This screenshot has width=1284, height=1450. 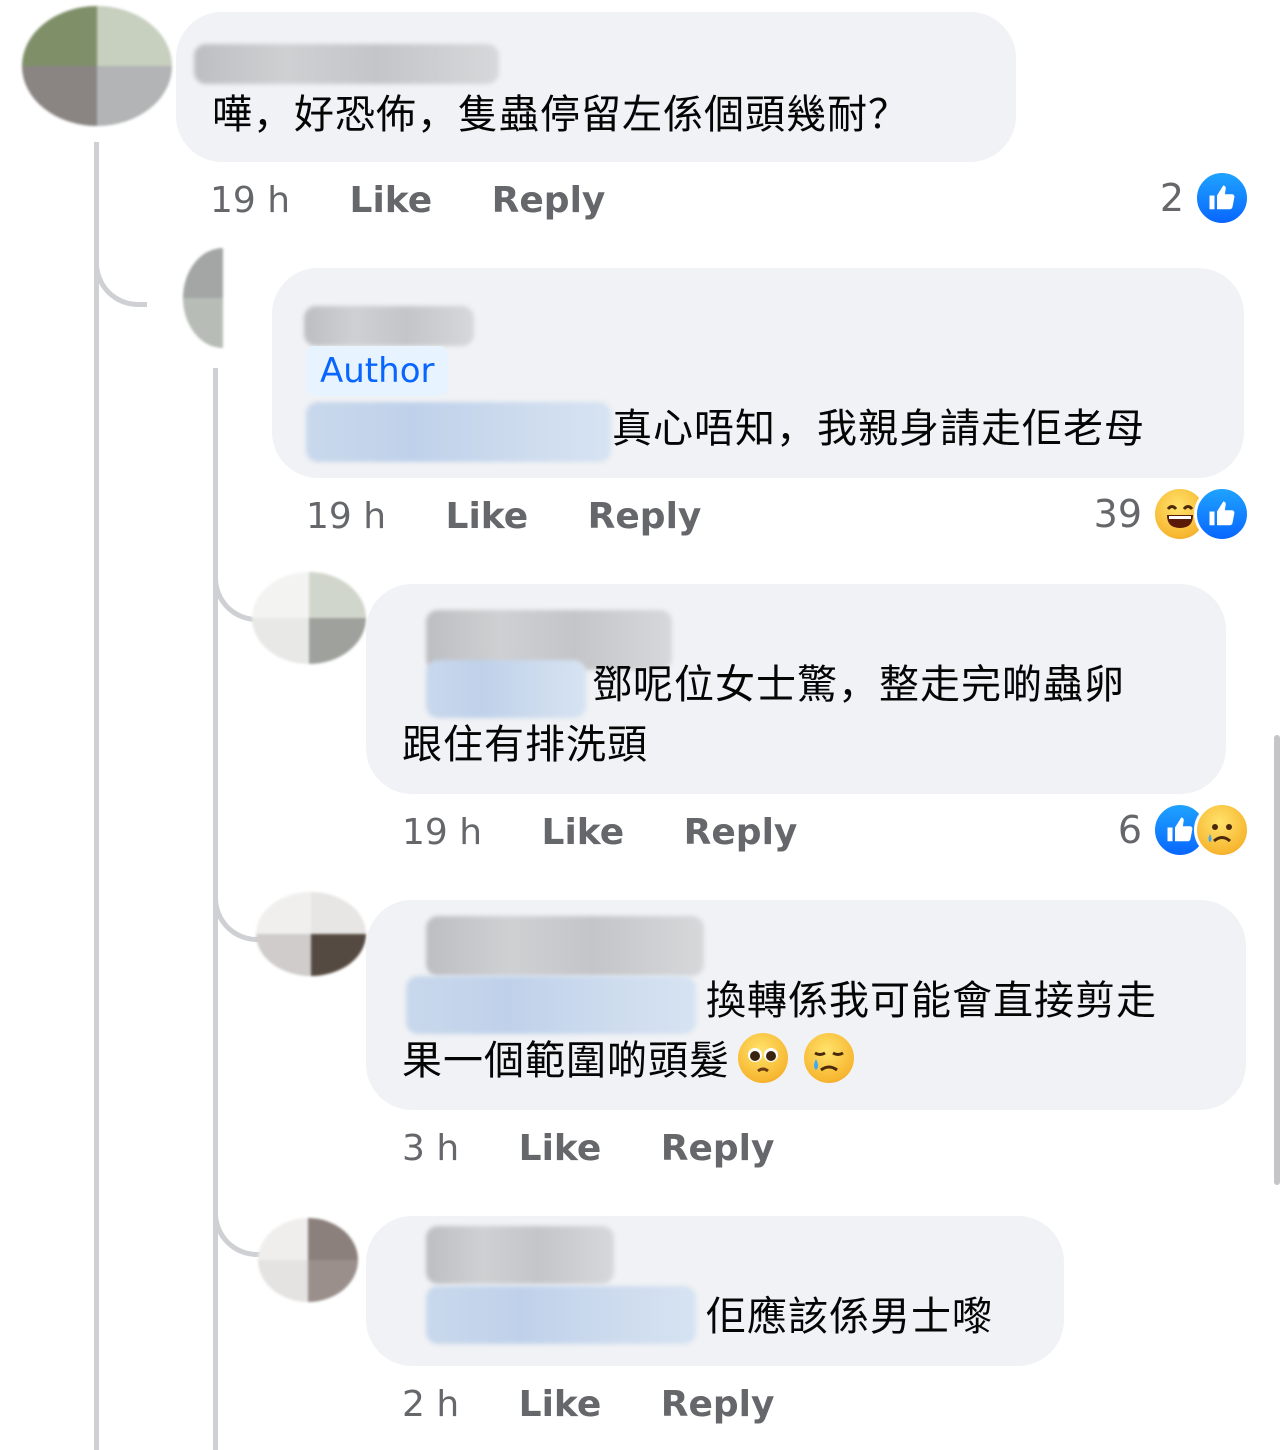 What do you see at coordinates (1117, 514) in the screenshot?
I see `reaction-count: 39` at bounding box center [1117, 514].